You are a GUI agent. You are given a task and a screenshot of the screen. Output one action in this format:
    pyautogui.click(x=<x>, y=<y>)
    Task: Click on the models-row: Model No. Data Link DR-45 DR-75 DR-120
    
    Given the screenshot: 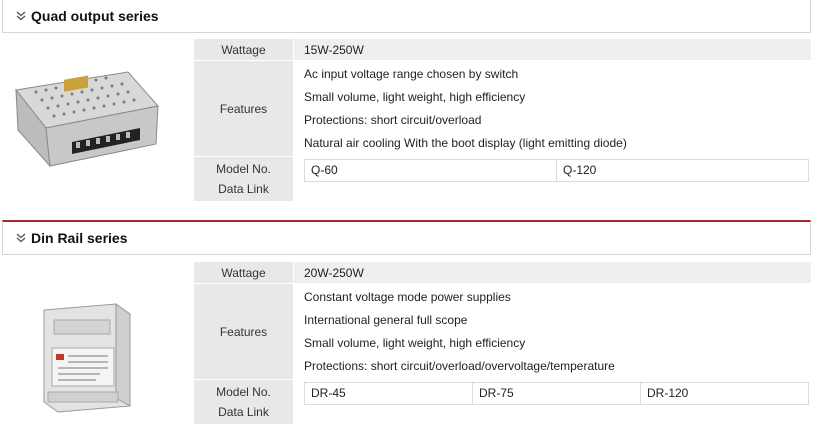 What is the action you would take?
    pyautogui.click(x=502, y=402)
    